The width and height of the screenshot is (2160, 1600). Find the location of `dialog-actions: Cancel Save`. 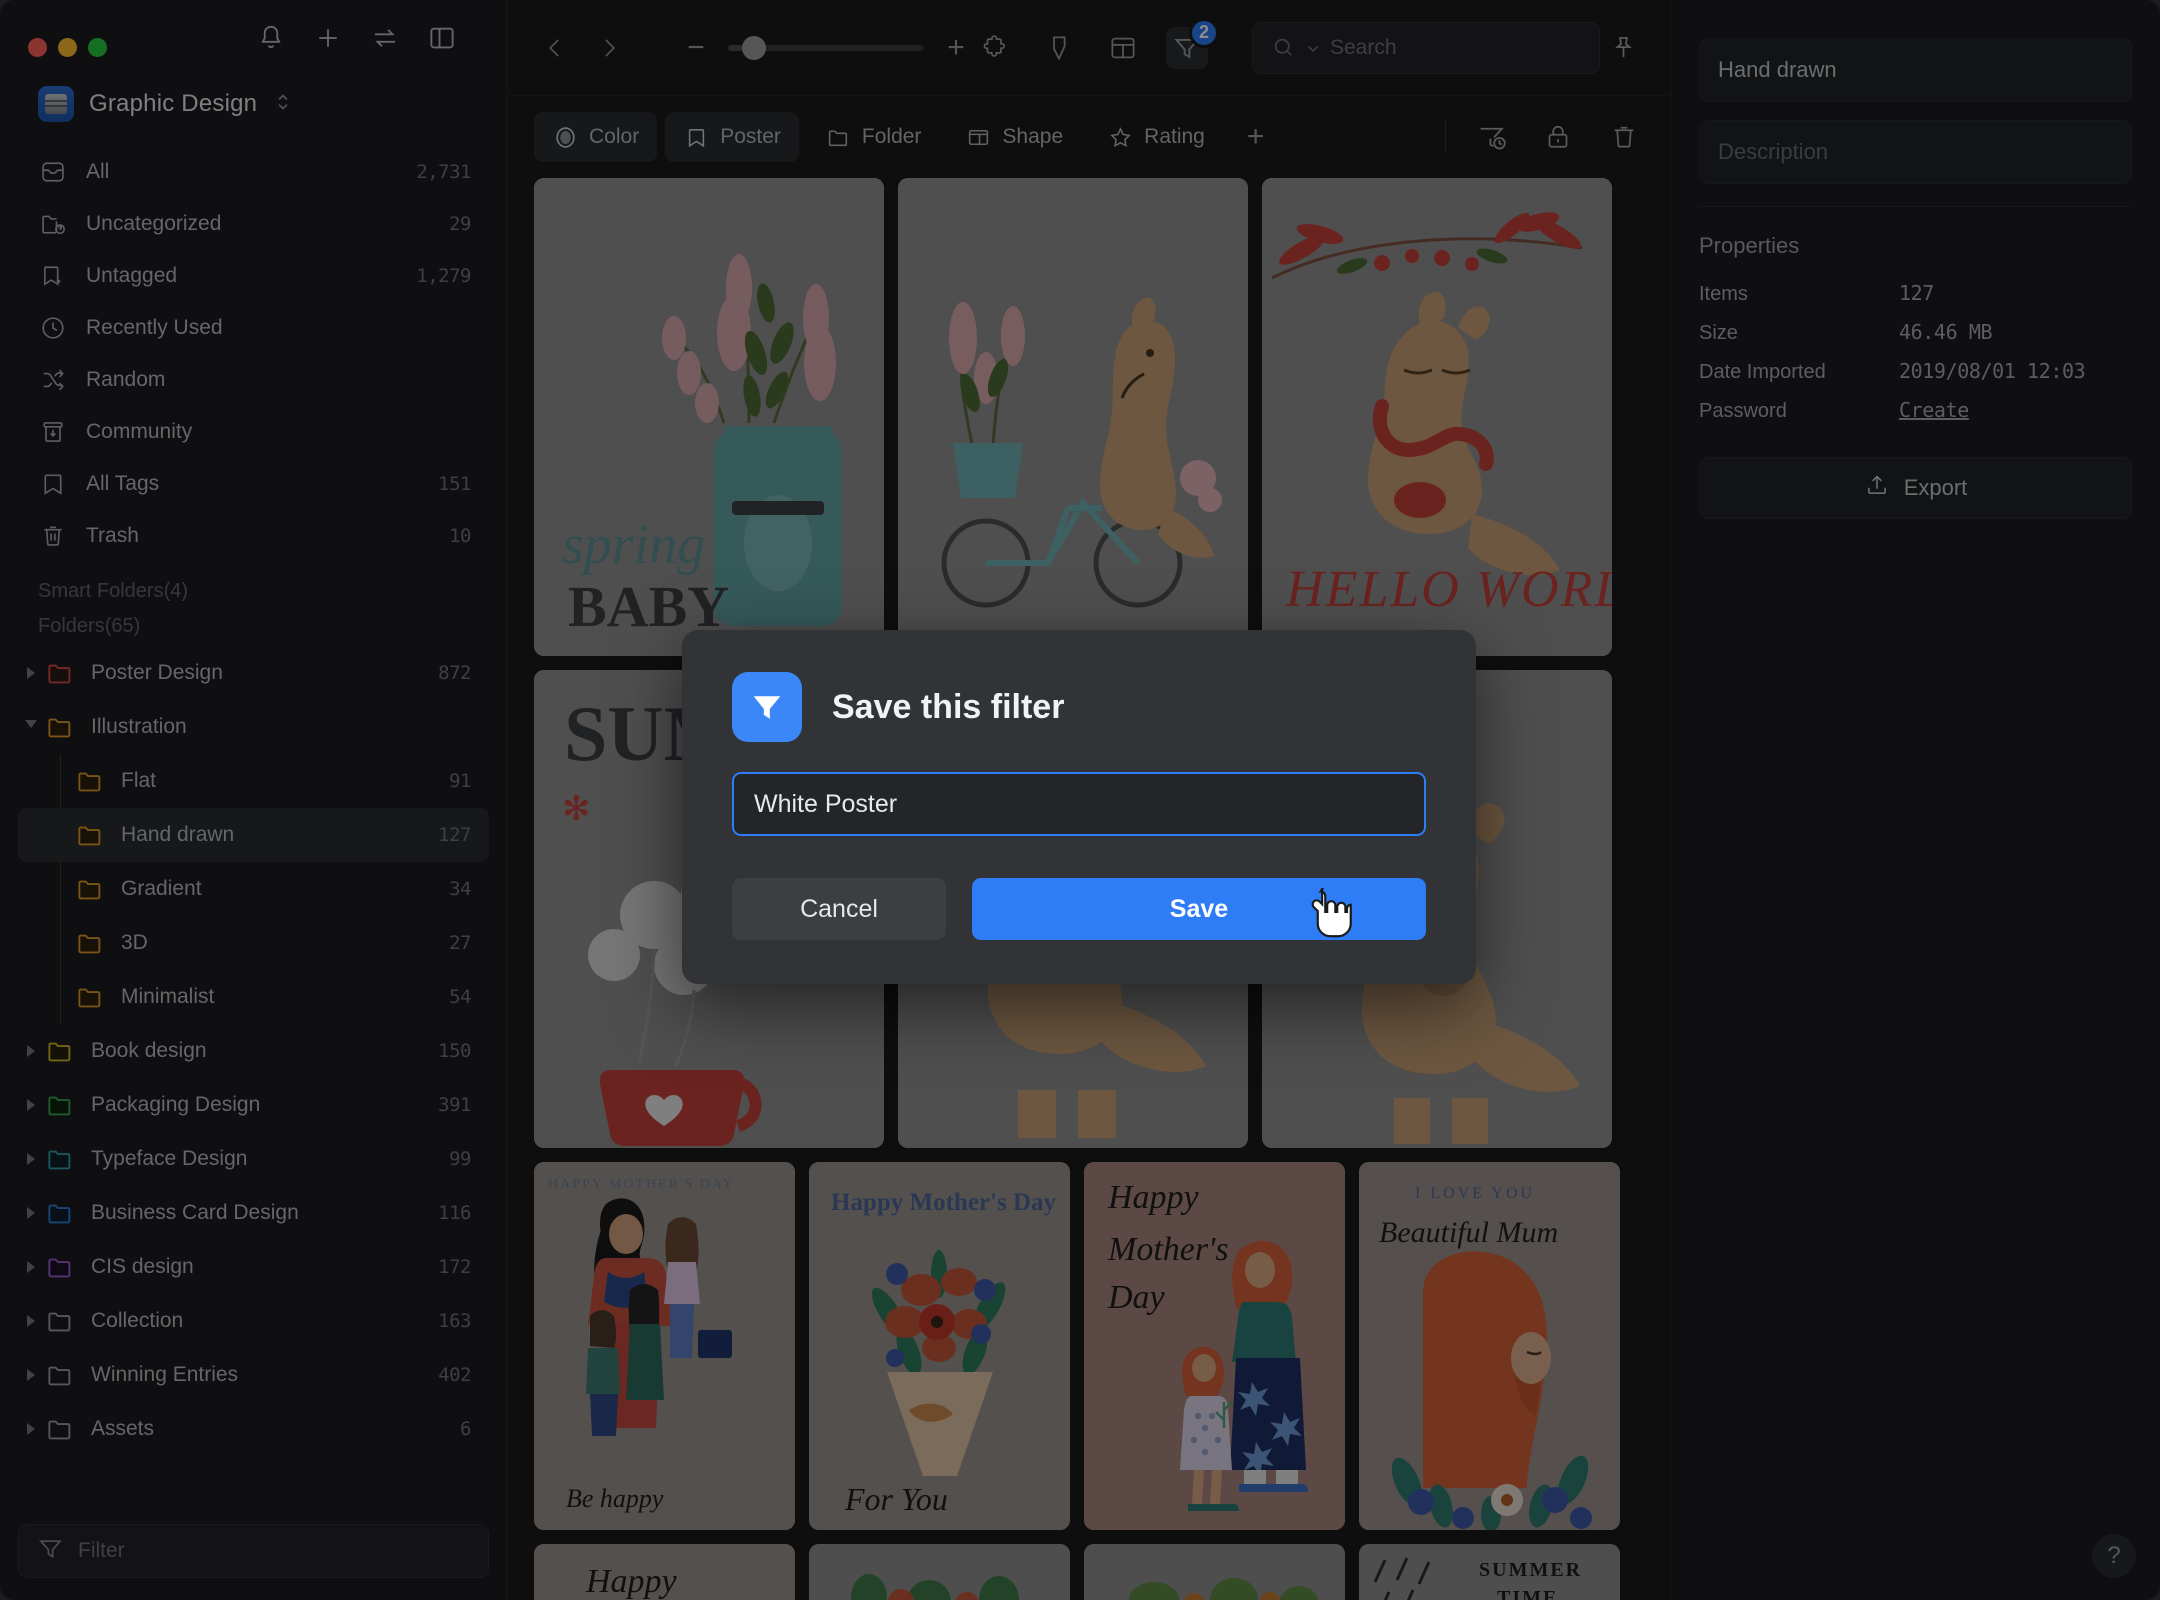

dialog-actions: Cancel Save is located at coordinates (1079, 909).